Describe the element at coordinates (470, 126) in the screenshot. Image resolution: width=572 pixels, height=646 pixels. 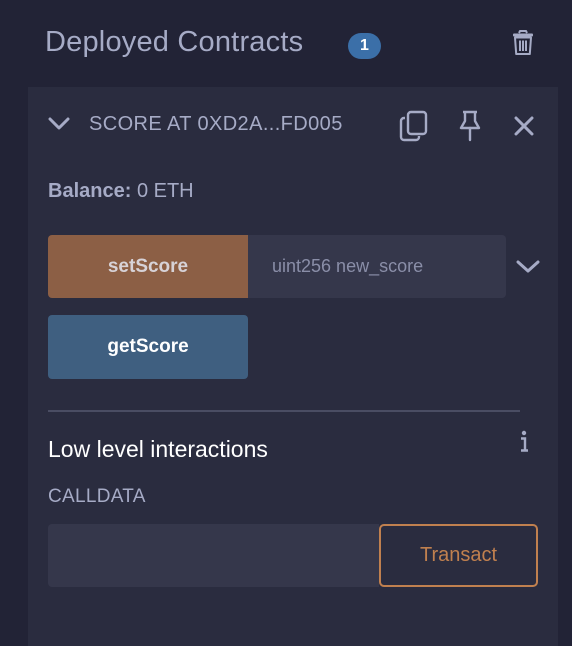
I see `pin-icon` at that location.